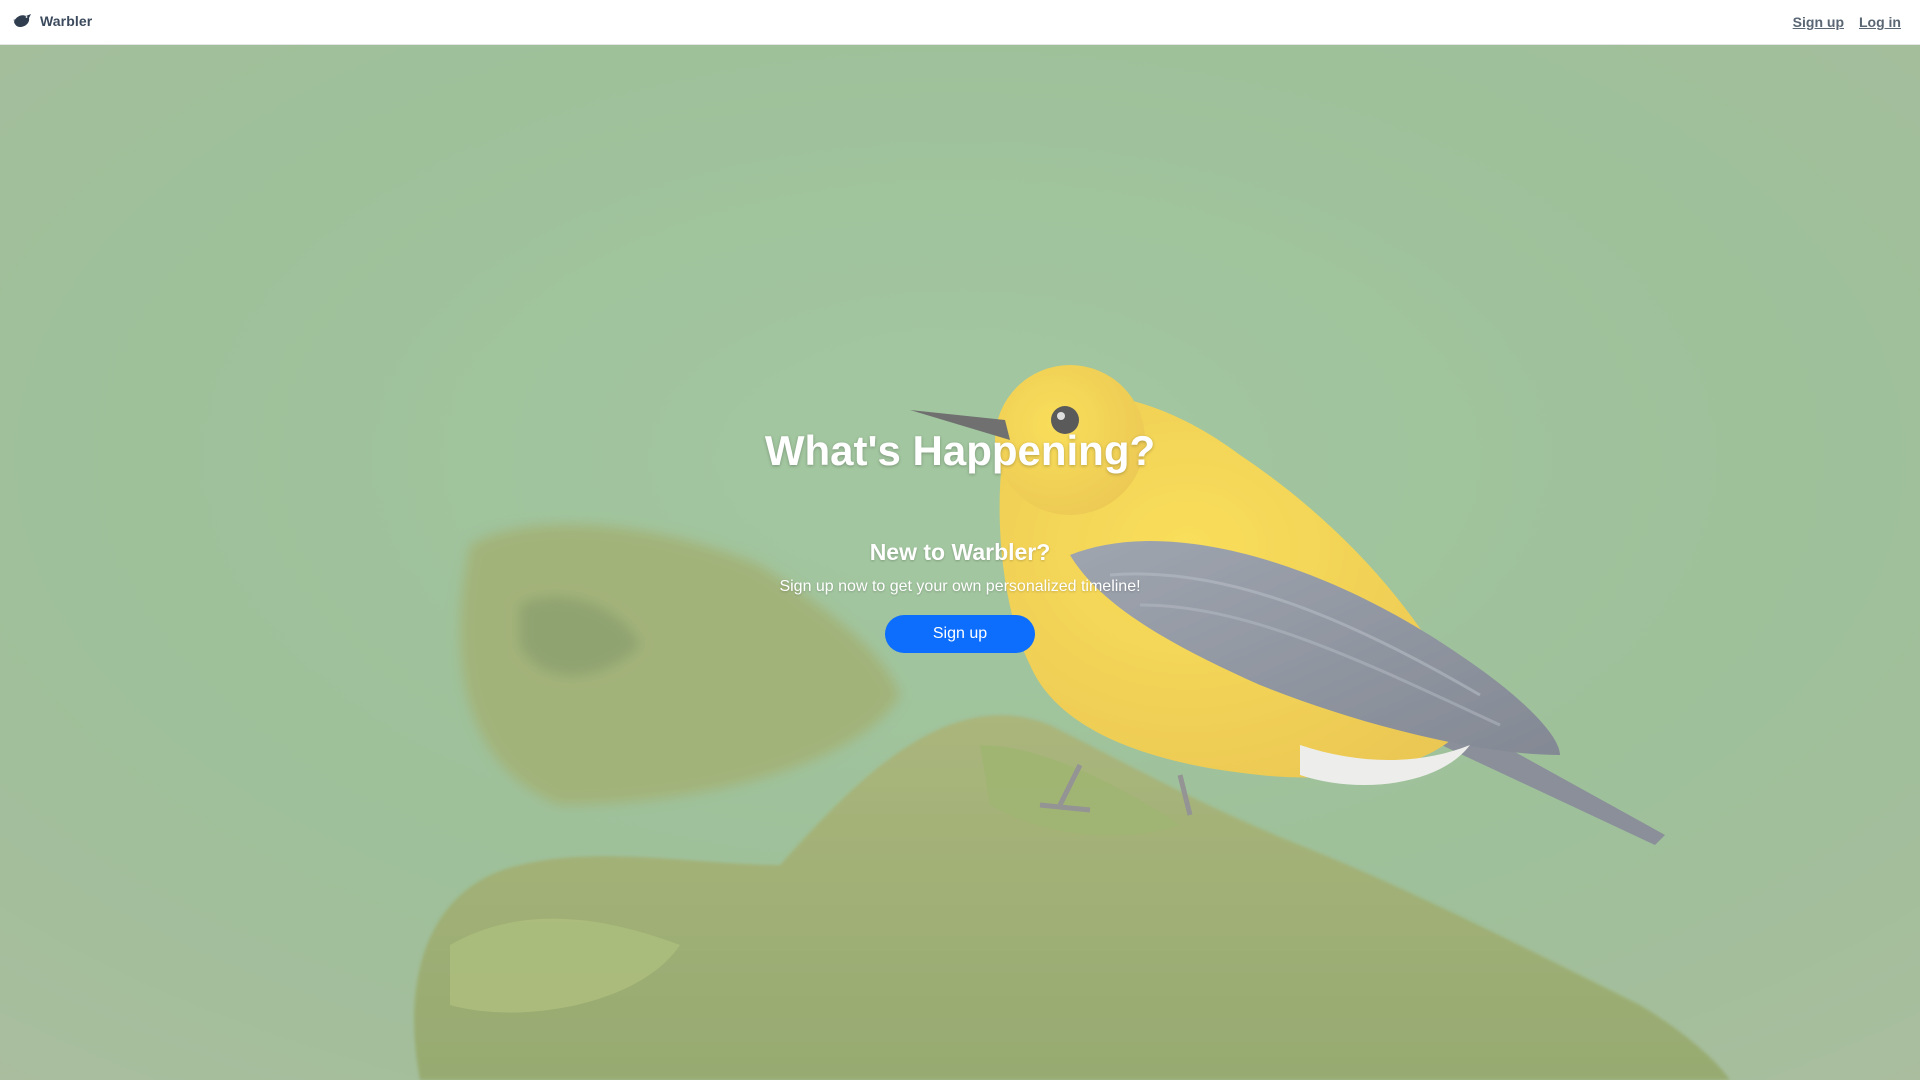 This screenshot has height=1080, width=1920. I want to click on hero-signup-button: Sign up, so click(960, 634).